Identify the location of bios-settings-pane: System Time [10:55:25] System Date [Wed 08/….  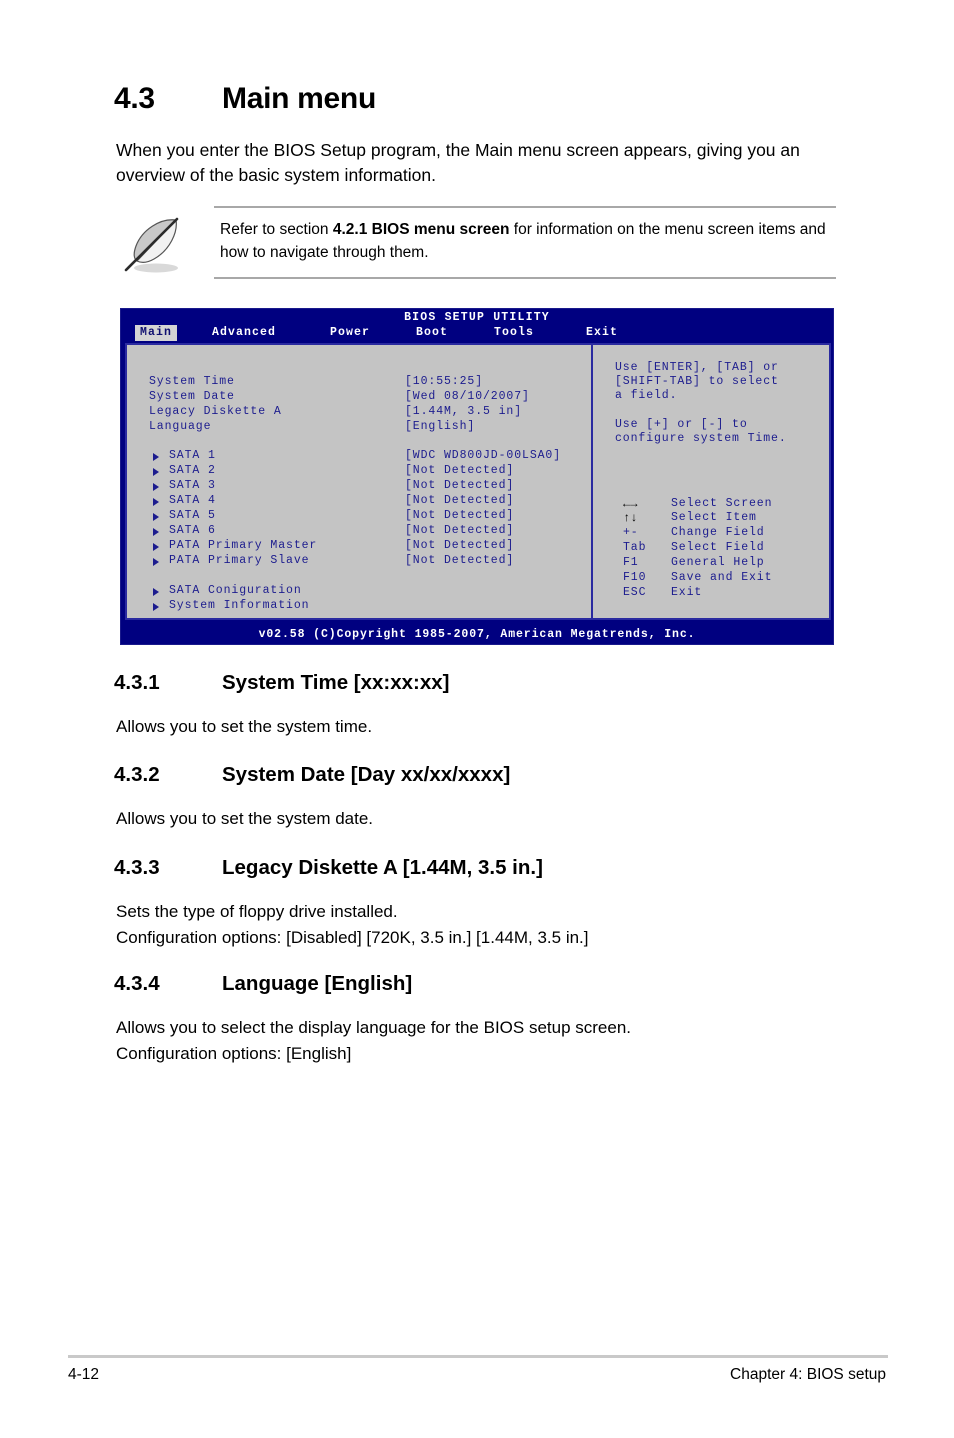
(360, 481).